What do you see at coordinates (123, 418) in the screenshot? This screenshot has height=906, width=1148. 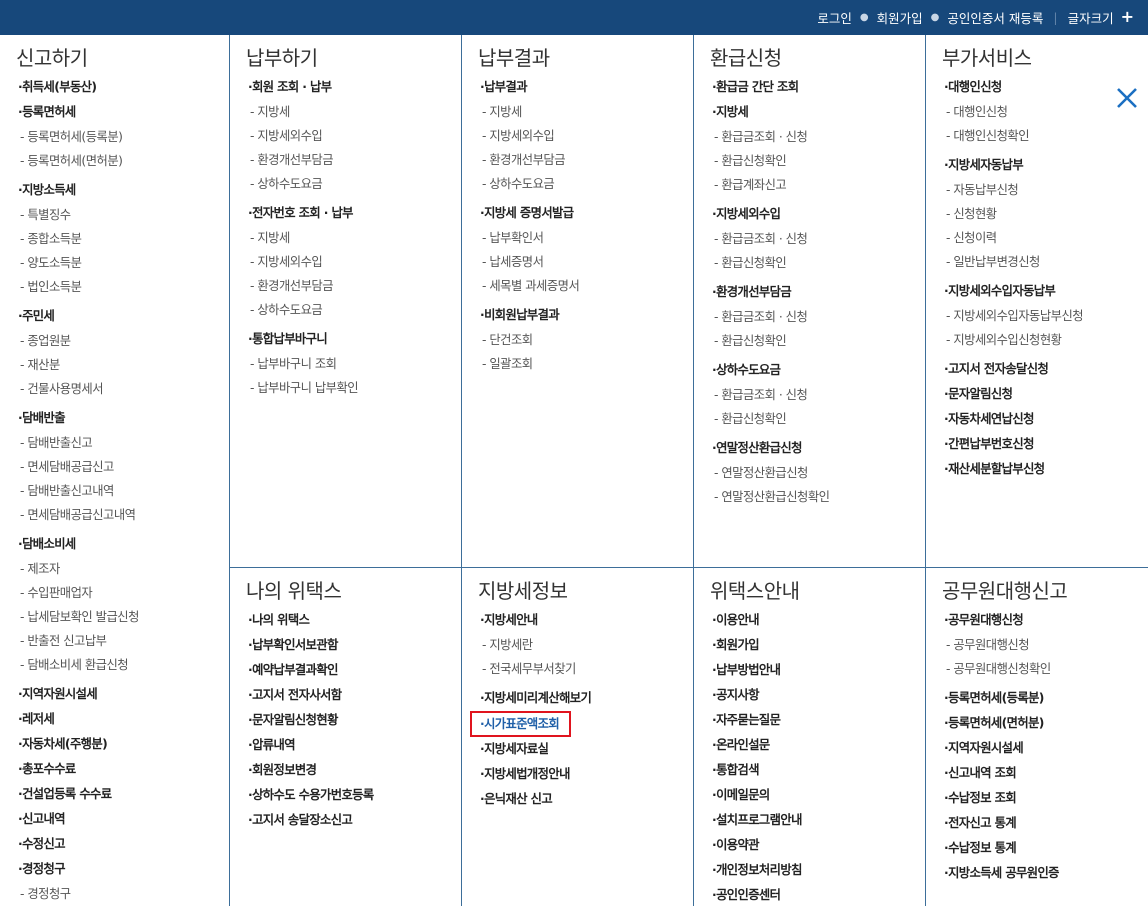 I see `menu-item: ·담배반출` at bounding box center [123, 418].